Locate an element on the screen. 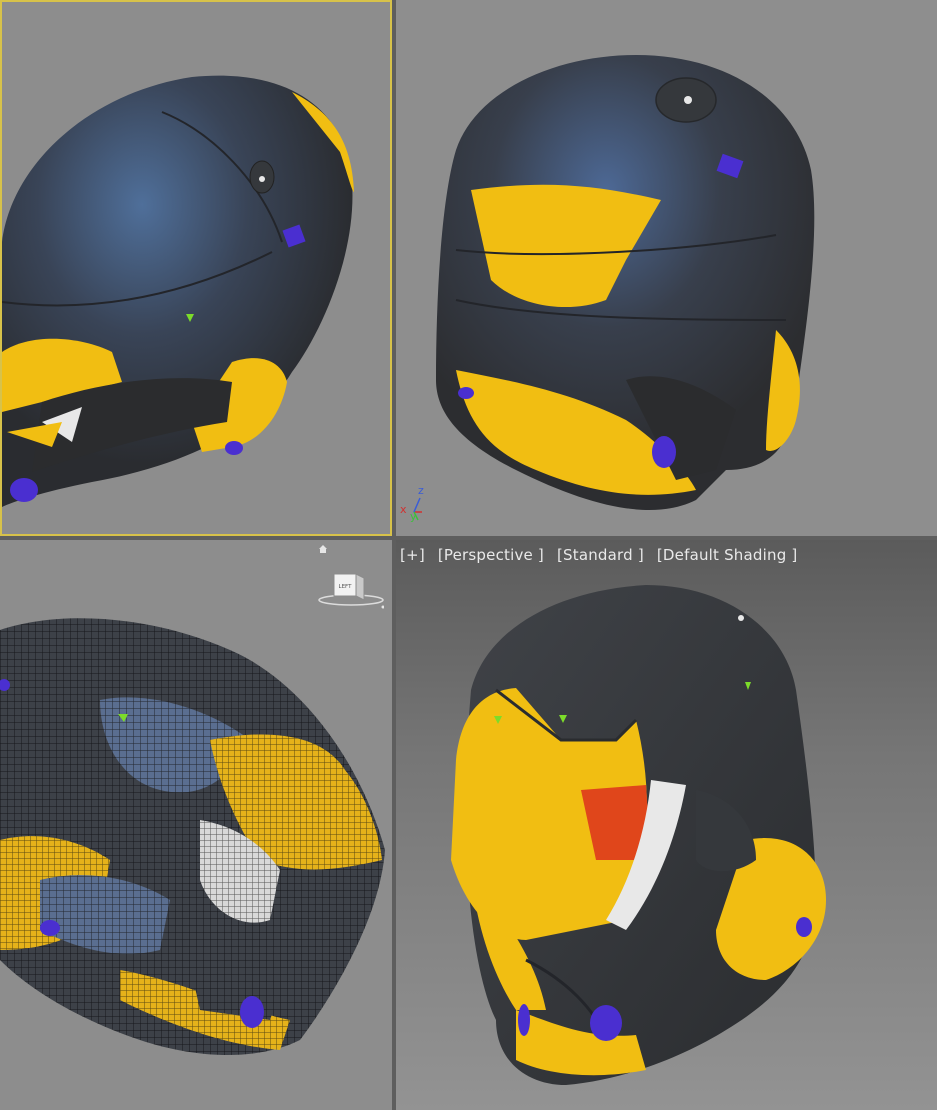 This screenshot has height=1110, width=937. viewcube-face-label: LEFT is located at coordinates (346, 587).